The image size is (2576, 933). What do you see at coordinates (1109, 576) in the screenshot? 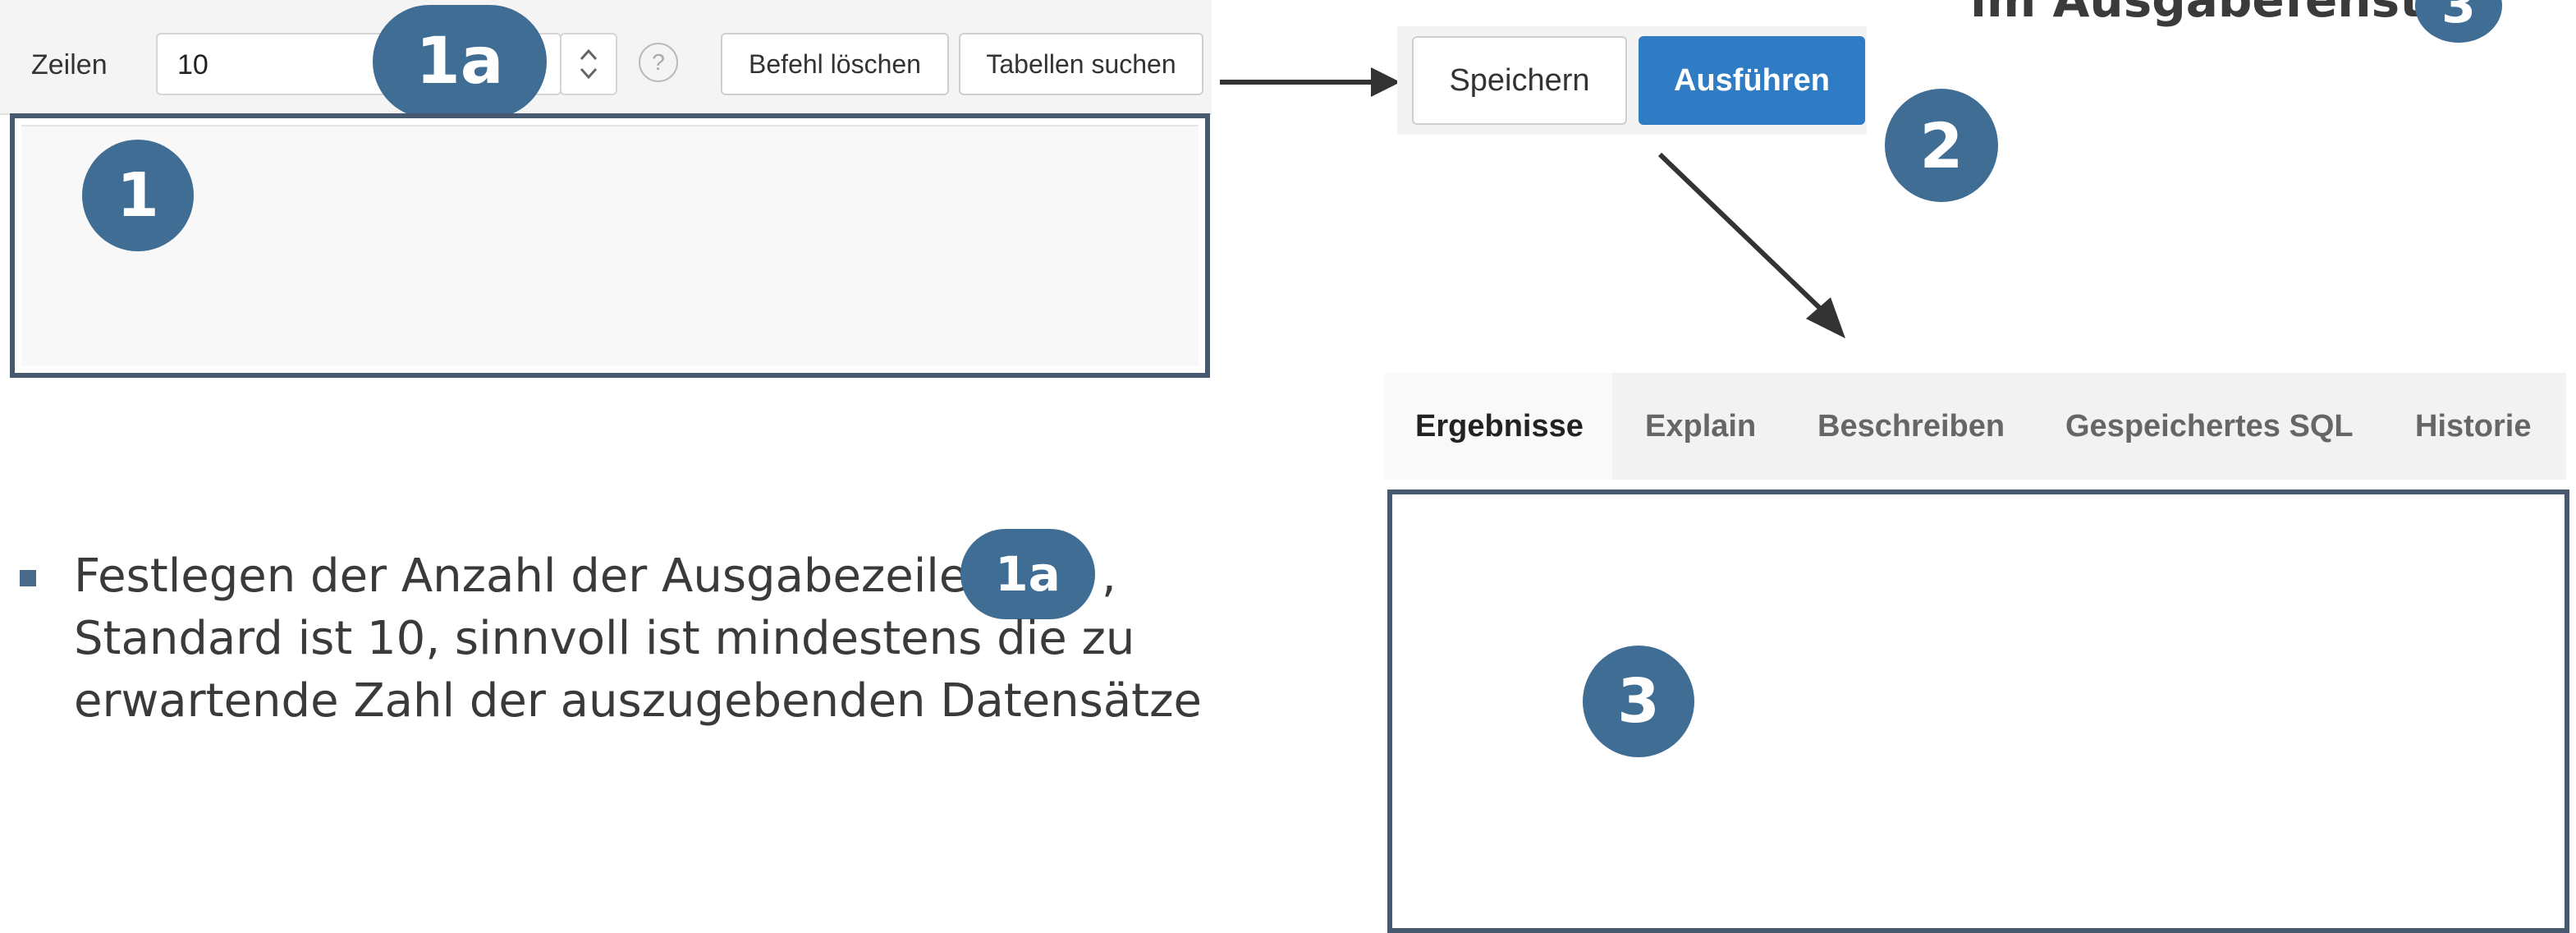
I see `explanation-comma: ,` at bounding box center [1109, 576].